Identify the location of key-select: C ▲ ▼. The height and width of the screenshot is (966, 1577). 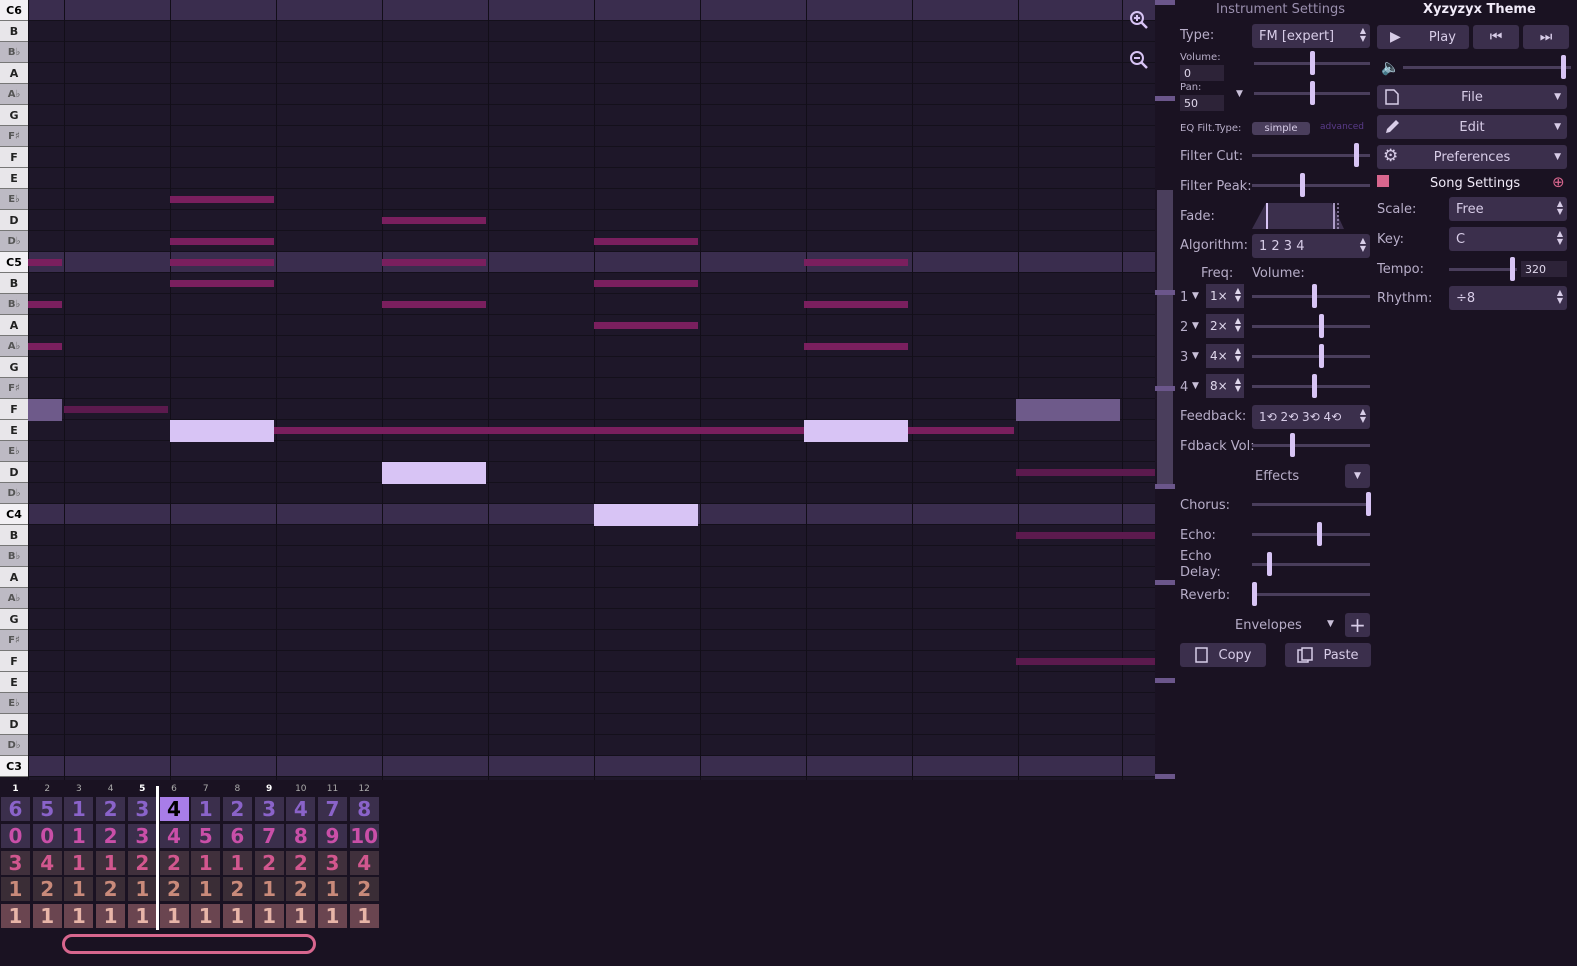
(1508, 239).